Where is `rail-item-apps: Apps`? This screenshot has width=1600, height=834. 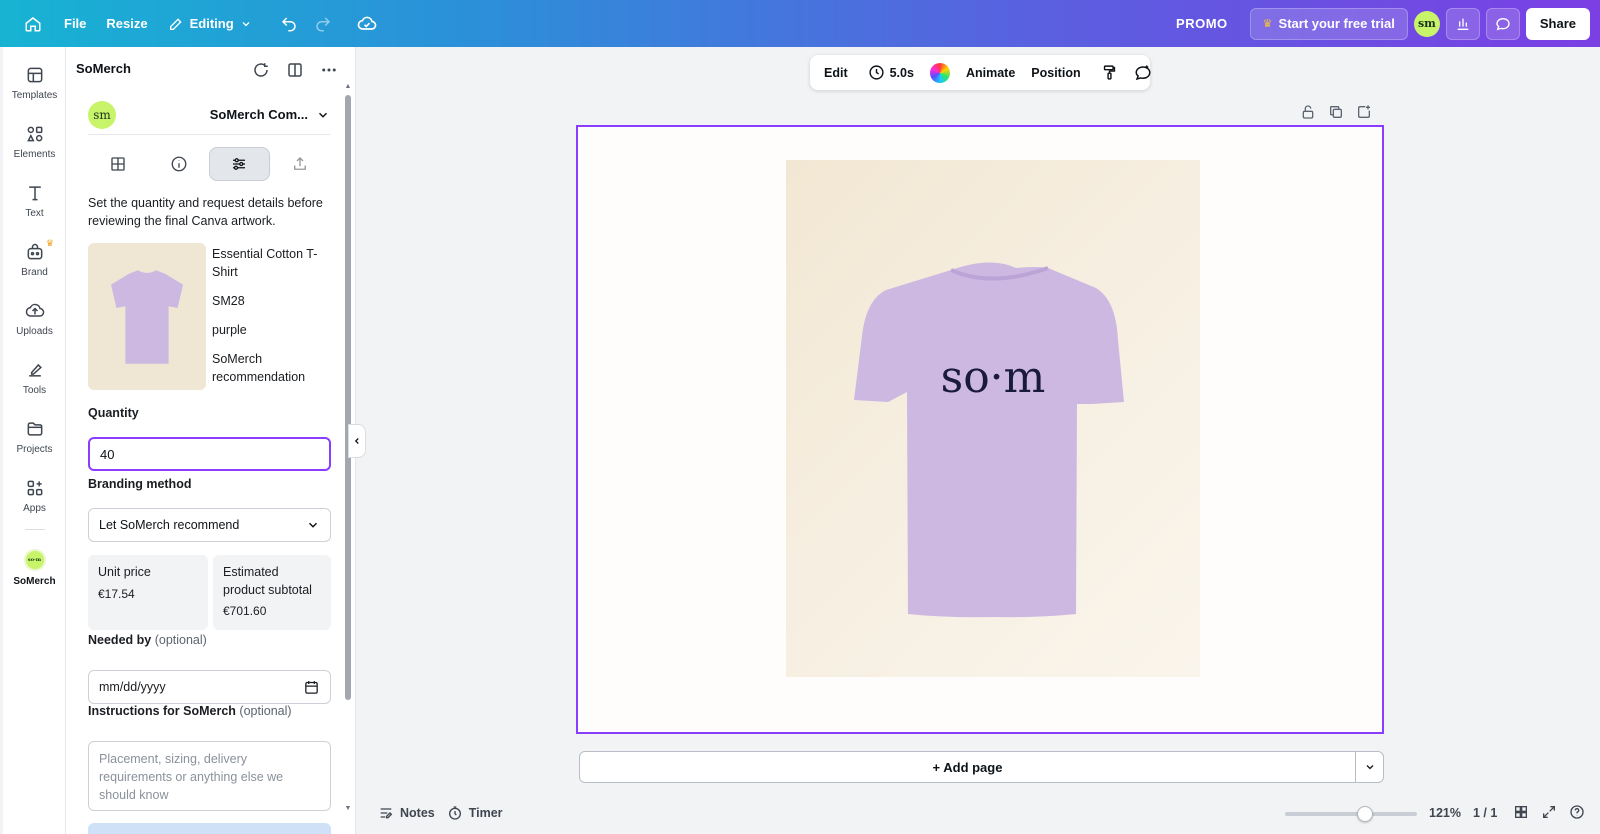 rail-item-apps: Apps is located at coordinates (34, 504).